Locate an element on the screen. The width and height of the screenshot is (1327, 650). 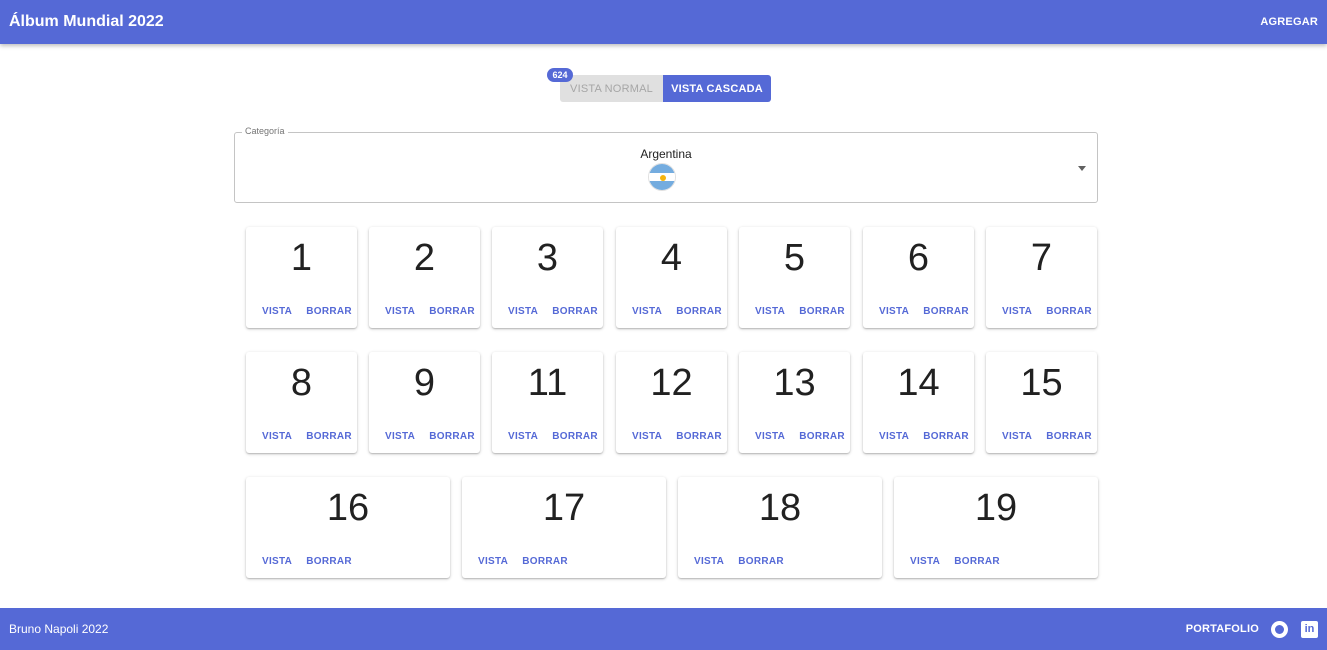
cascade-view-button: VISTA CASCADA is located at coordinates (717, 88).